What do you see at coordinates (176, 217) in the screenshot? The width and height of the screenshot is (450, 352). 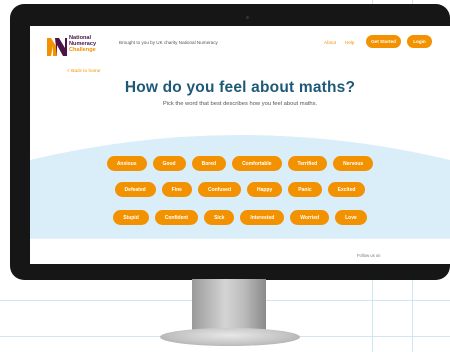 I see `word-button: Confident` at bounding box center [176, 217].